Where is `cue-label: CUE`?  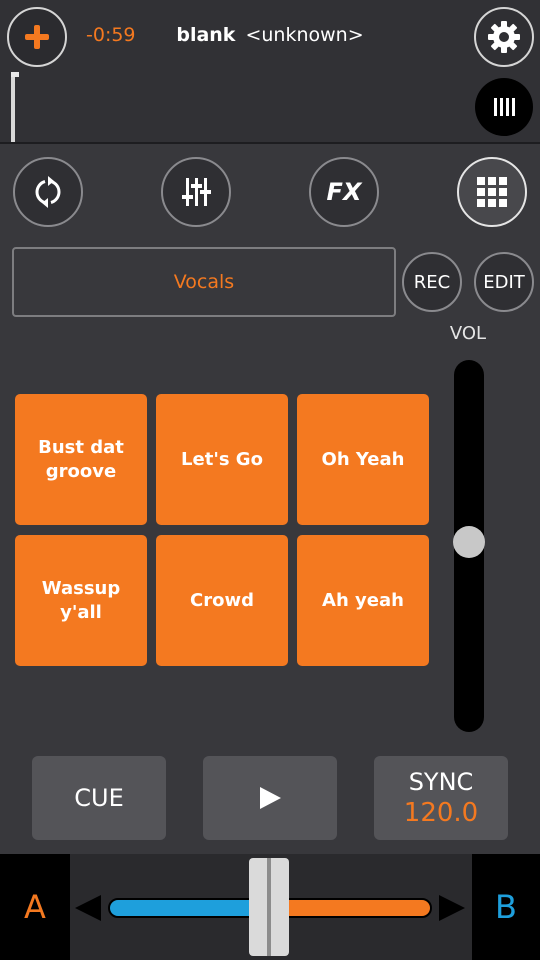
cue-label: CUE is located at coordinates (99, 798).